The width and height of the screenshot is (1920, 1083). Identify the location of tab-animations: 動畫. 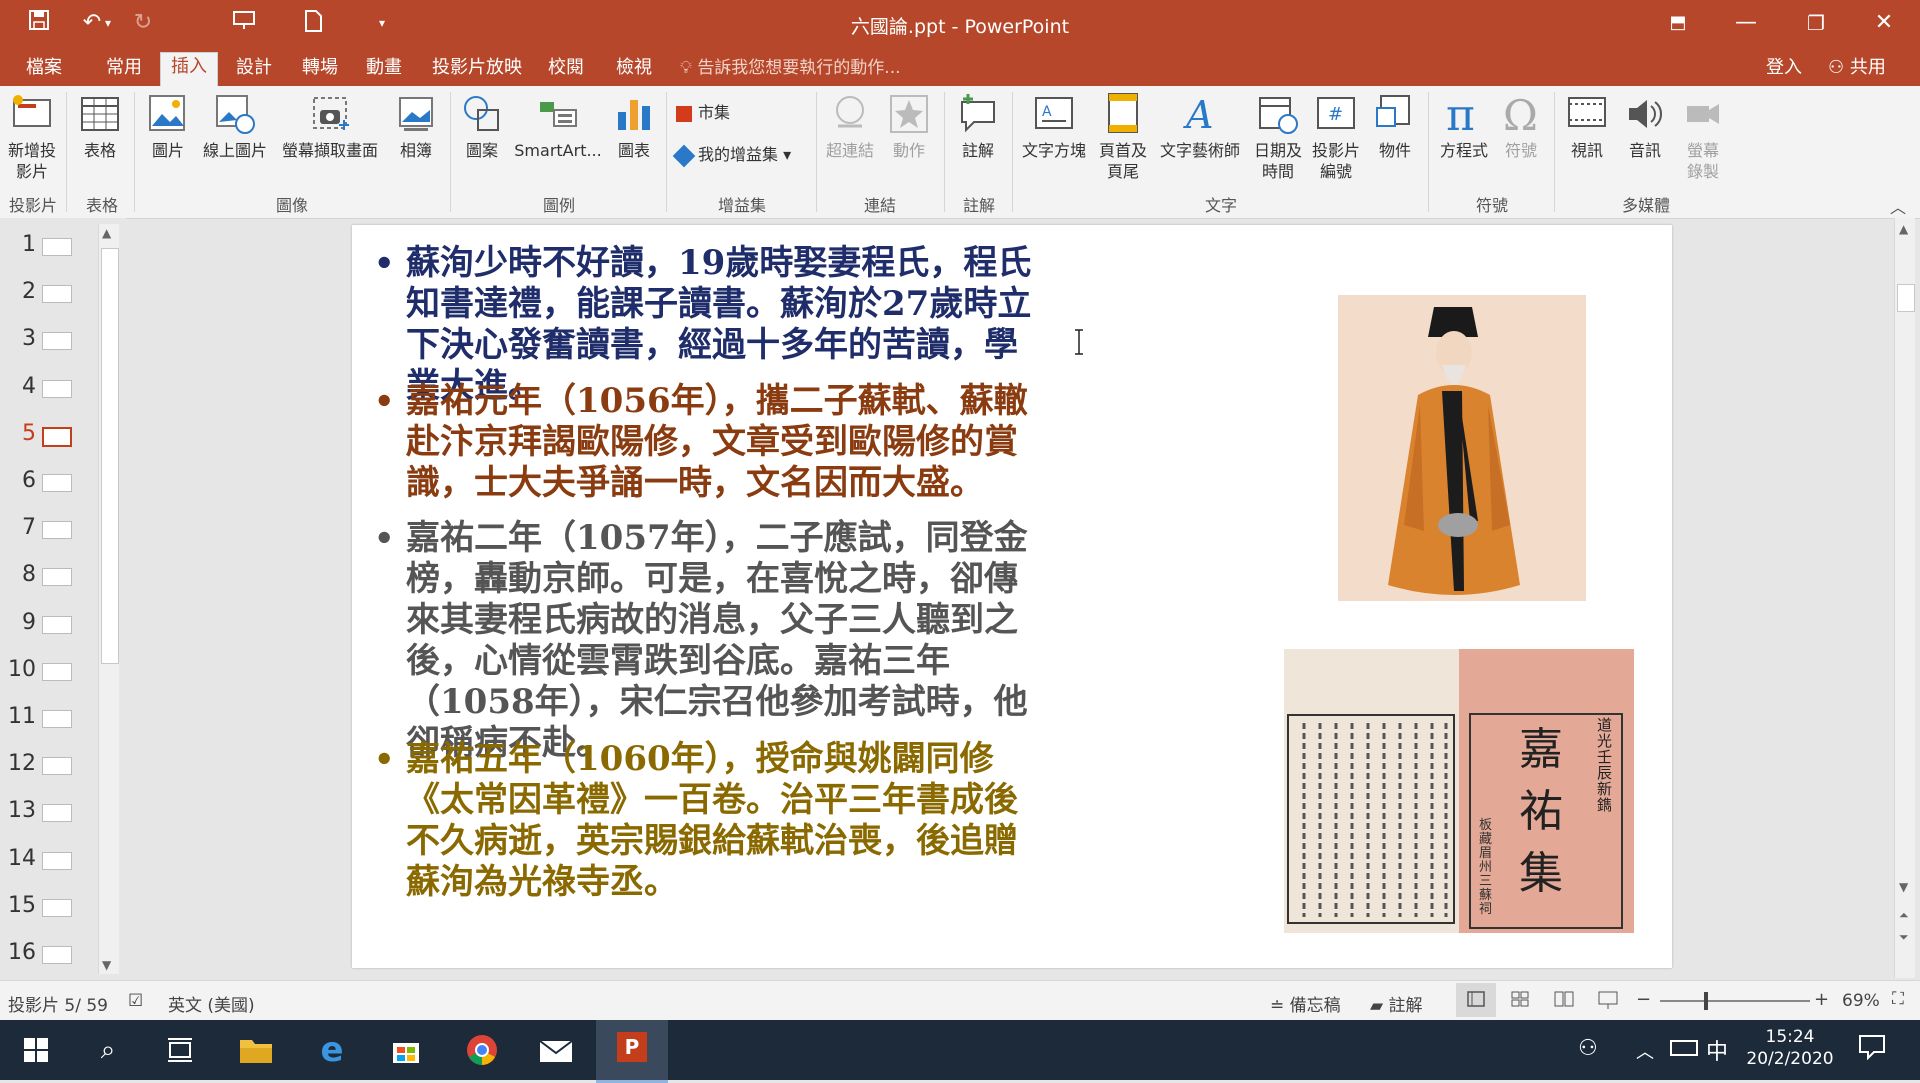
(384, 70).